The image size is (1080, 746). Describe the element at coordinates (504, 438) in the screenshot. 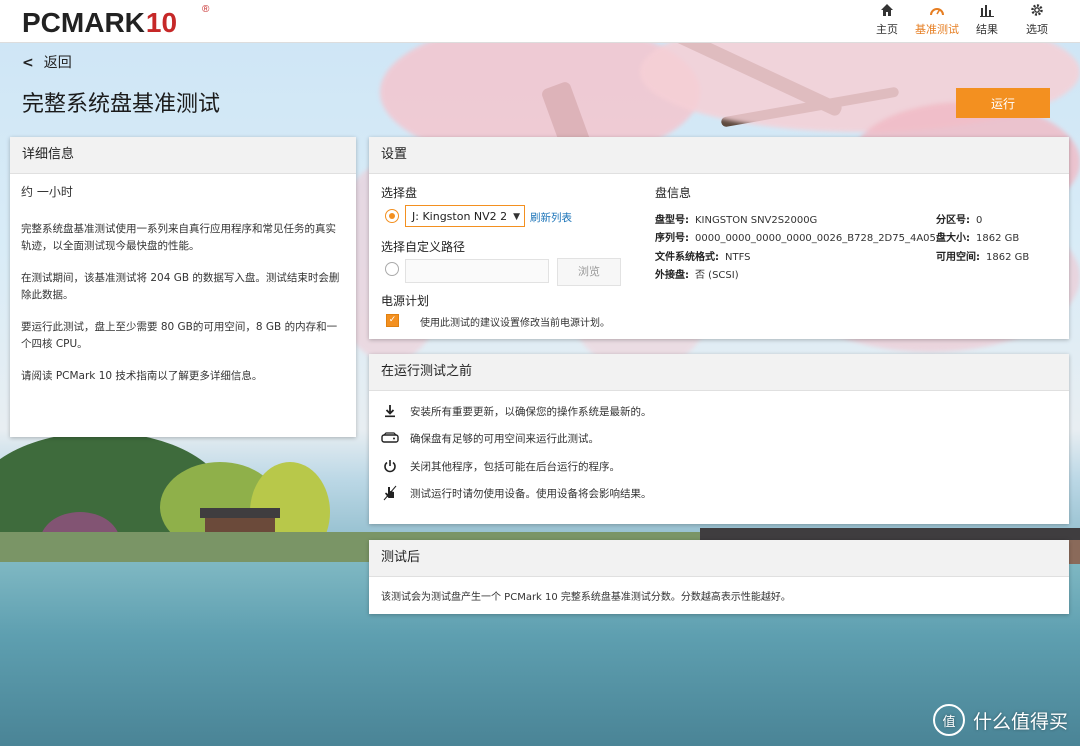

I see `tip-text: 确保盘有足够的可用空间来运行此测试。` at that location.